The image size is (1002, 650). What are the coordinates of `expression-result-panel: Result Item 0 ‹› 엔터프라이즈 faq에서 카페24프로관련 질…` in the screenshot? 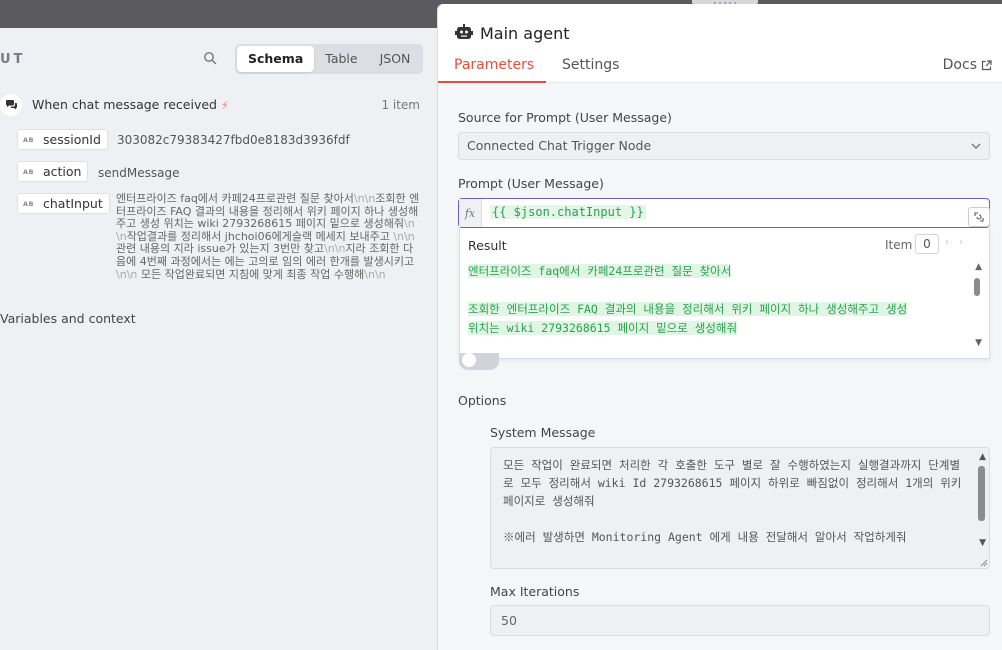 It's located at (724, 293).